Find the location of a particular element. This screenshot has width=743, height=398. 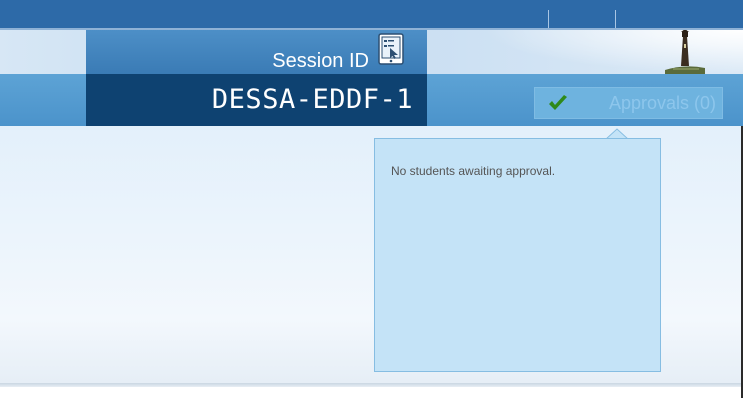

checkmark-icon is located at coordinates (558, 102).